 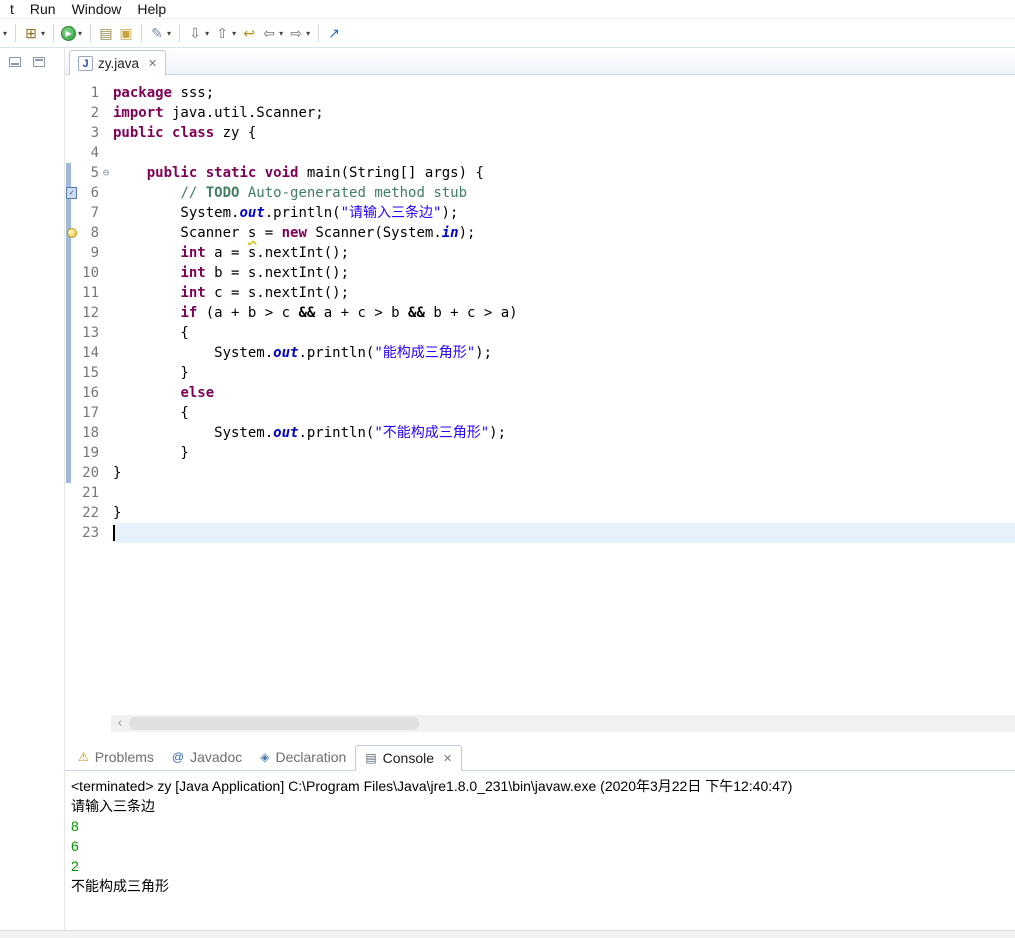 I want to click on code-text: else, so click(x=197, y=393).